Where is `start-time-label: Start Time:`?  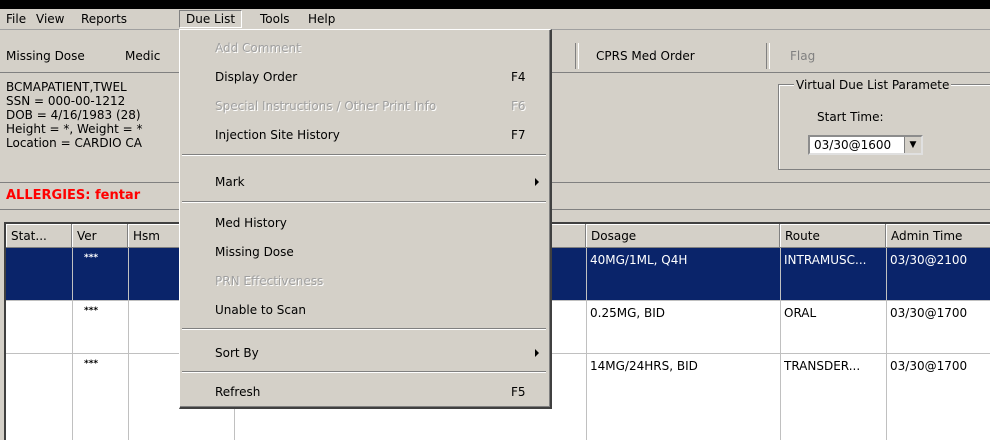
start-time-label: Start Time: is located at coordinates (850, 117).